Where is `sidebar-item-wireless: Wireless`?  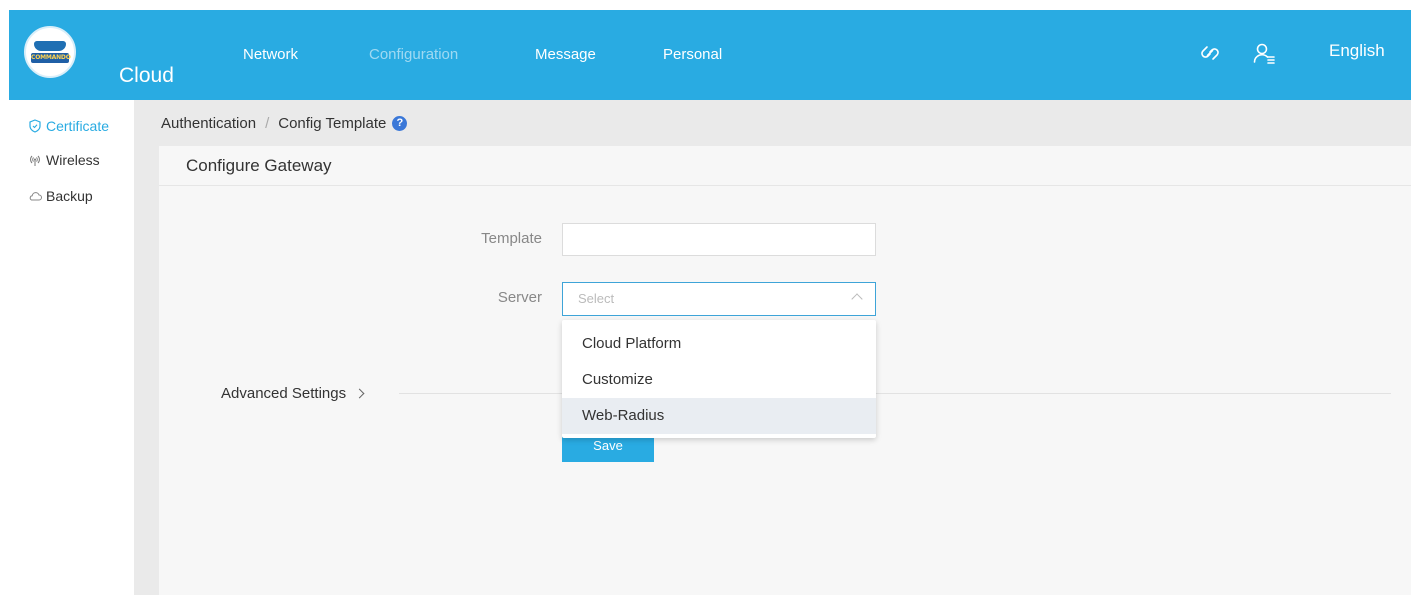
sidebar-item-wireless: Wireless is located at coordinates (64, 160).